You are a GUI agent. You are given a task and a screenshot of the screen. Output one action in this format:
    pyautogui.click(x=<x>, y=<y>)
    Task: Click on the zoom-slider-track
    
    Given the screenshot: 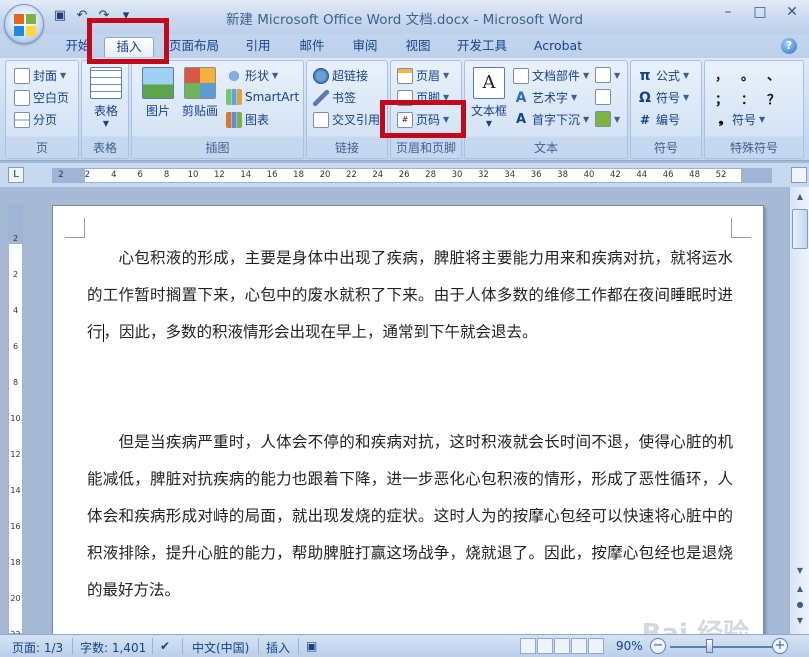 What is the action you would take?
    pyautogui.click(x=722, y=647)
    